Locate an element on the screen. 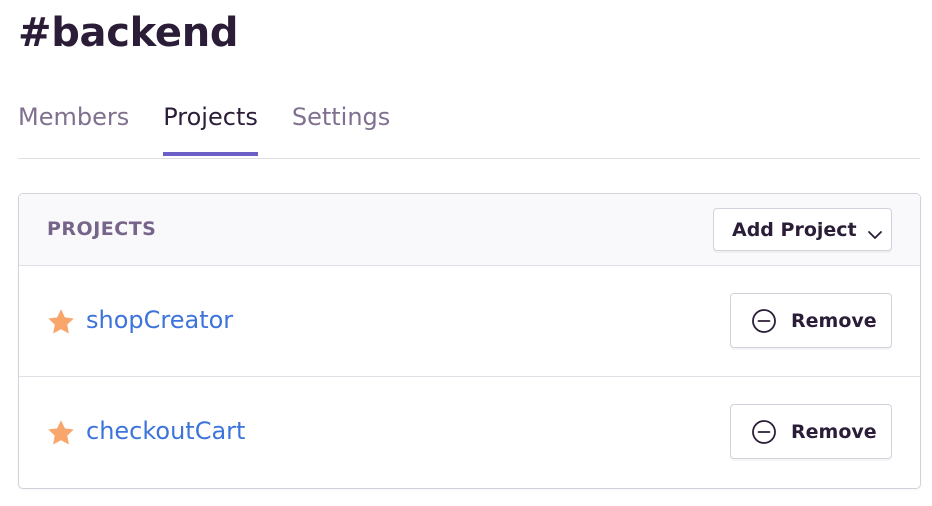 The height and width of the screenshot is (506, 932). project-link: shopCreator is located at coordinates (159, 320).